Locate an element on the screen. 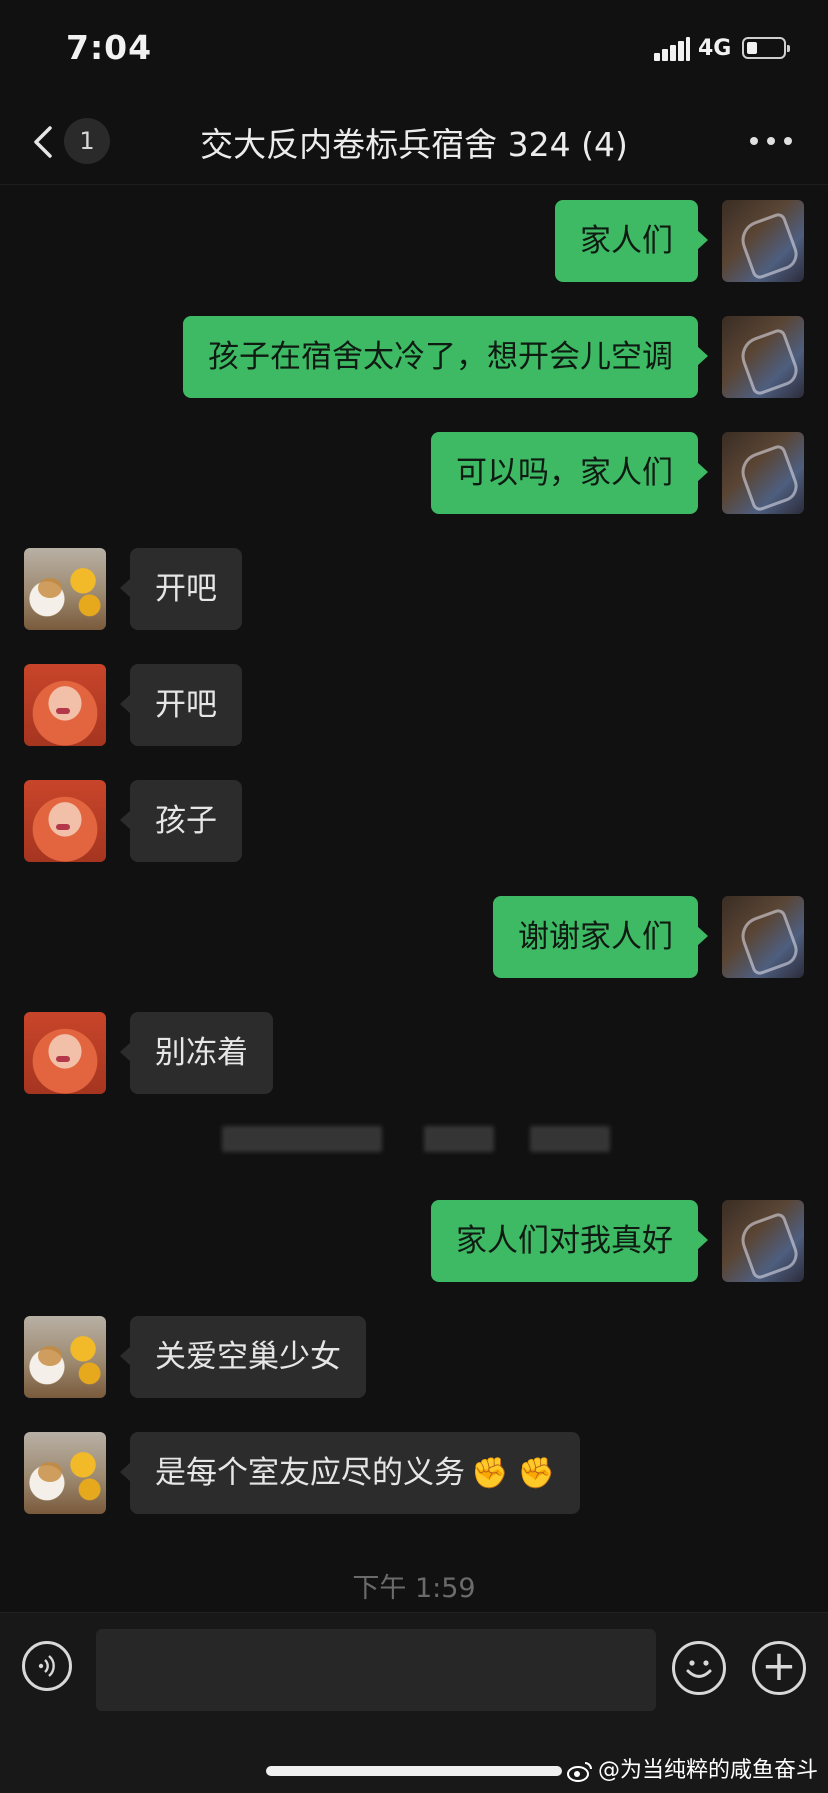 The width and height of the screenshot is (828, 1793). emoji-button is located at coordinates (699, 1668).